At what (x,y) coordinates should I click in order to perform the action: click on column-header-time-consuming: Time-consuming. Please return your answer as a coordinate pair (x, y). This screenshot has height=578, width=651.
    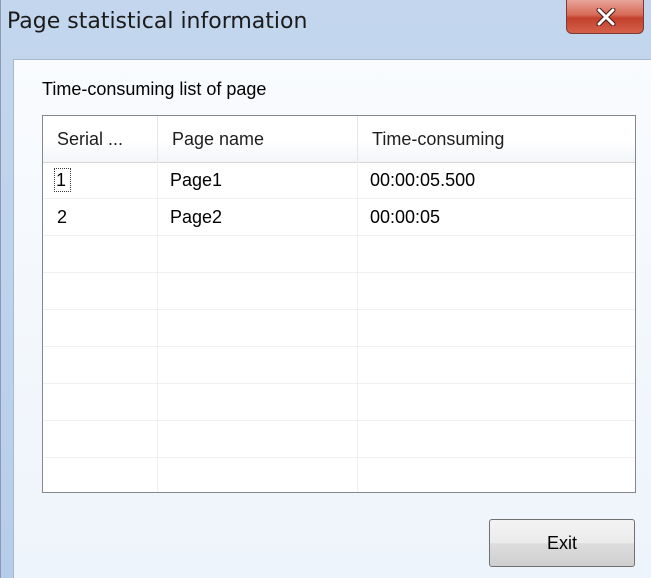
    Looking at the image, I should click on (496, 139).